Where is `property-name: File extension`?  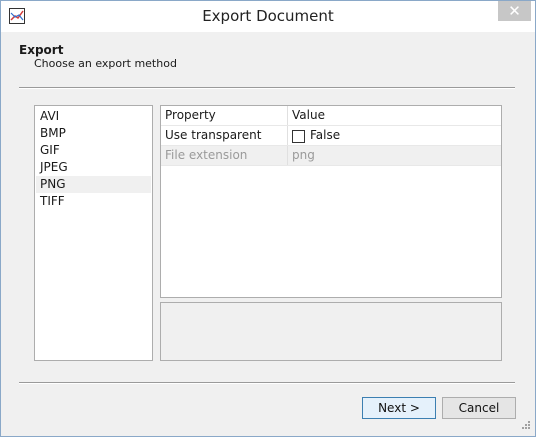 property-name: File extension is located at coordinates (206, 155).